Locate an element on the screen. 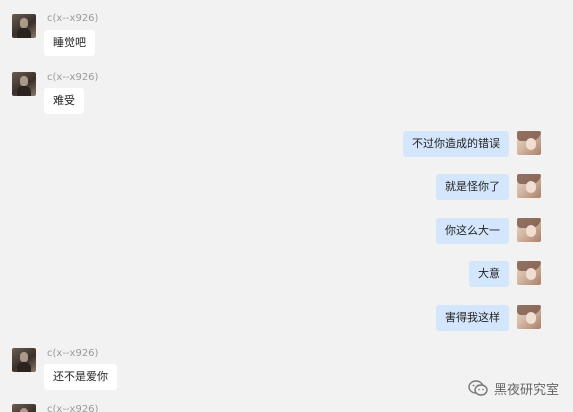 This screenshot has height=412, width=573. wechat-logo-icon is located at coordinates (478, 388).